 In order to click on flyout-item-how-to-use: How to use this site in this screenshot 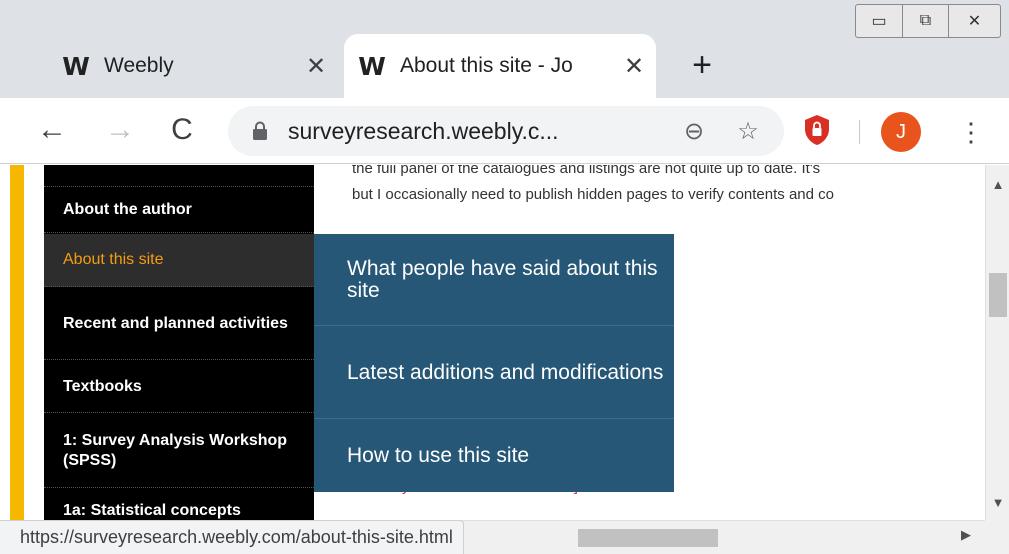, I will do `click(494, 456)`.